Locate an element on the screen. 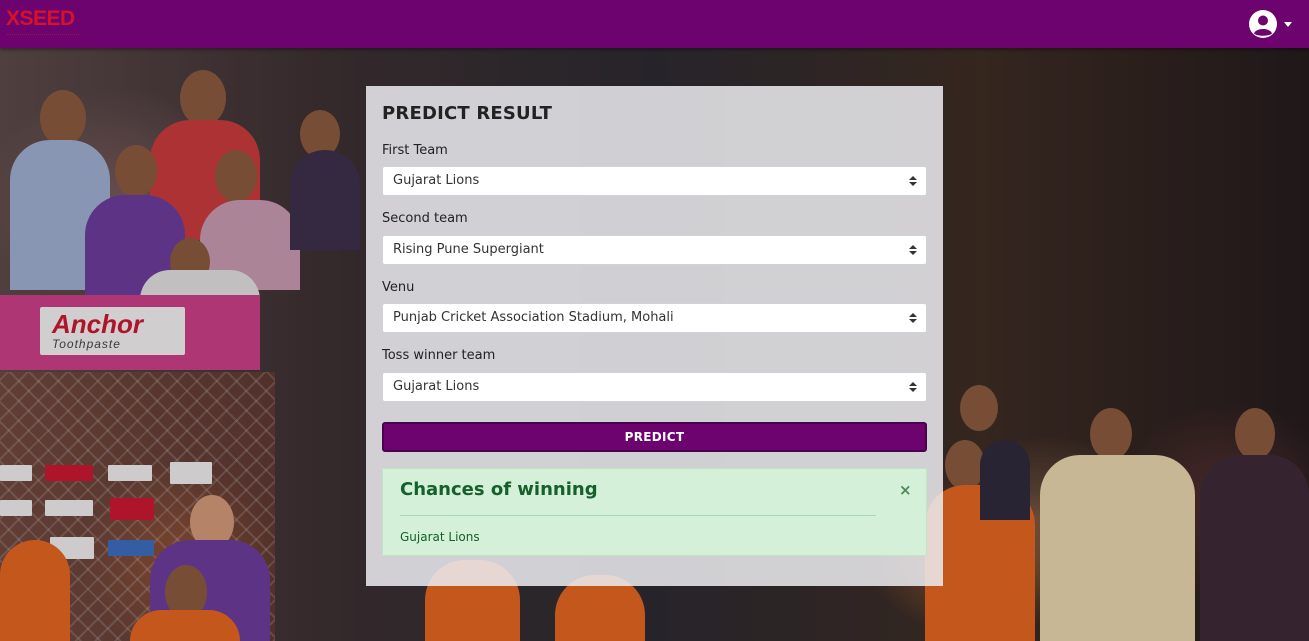 The image size is (1309, 641). brand-tagline is located at coordinates (43, 32).